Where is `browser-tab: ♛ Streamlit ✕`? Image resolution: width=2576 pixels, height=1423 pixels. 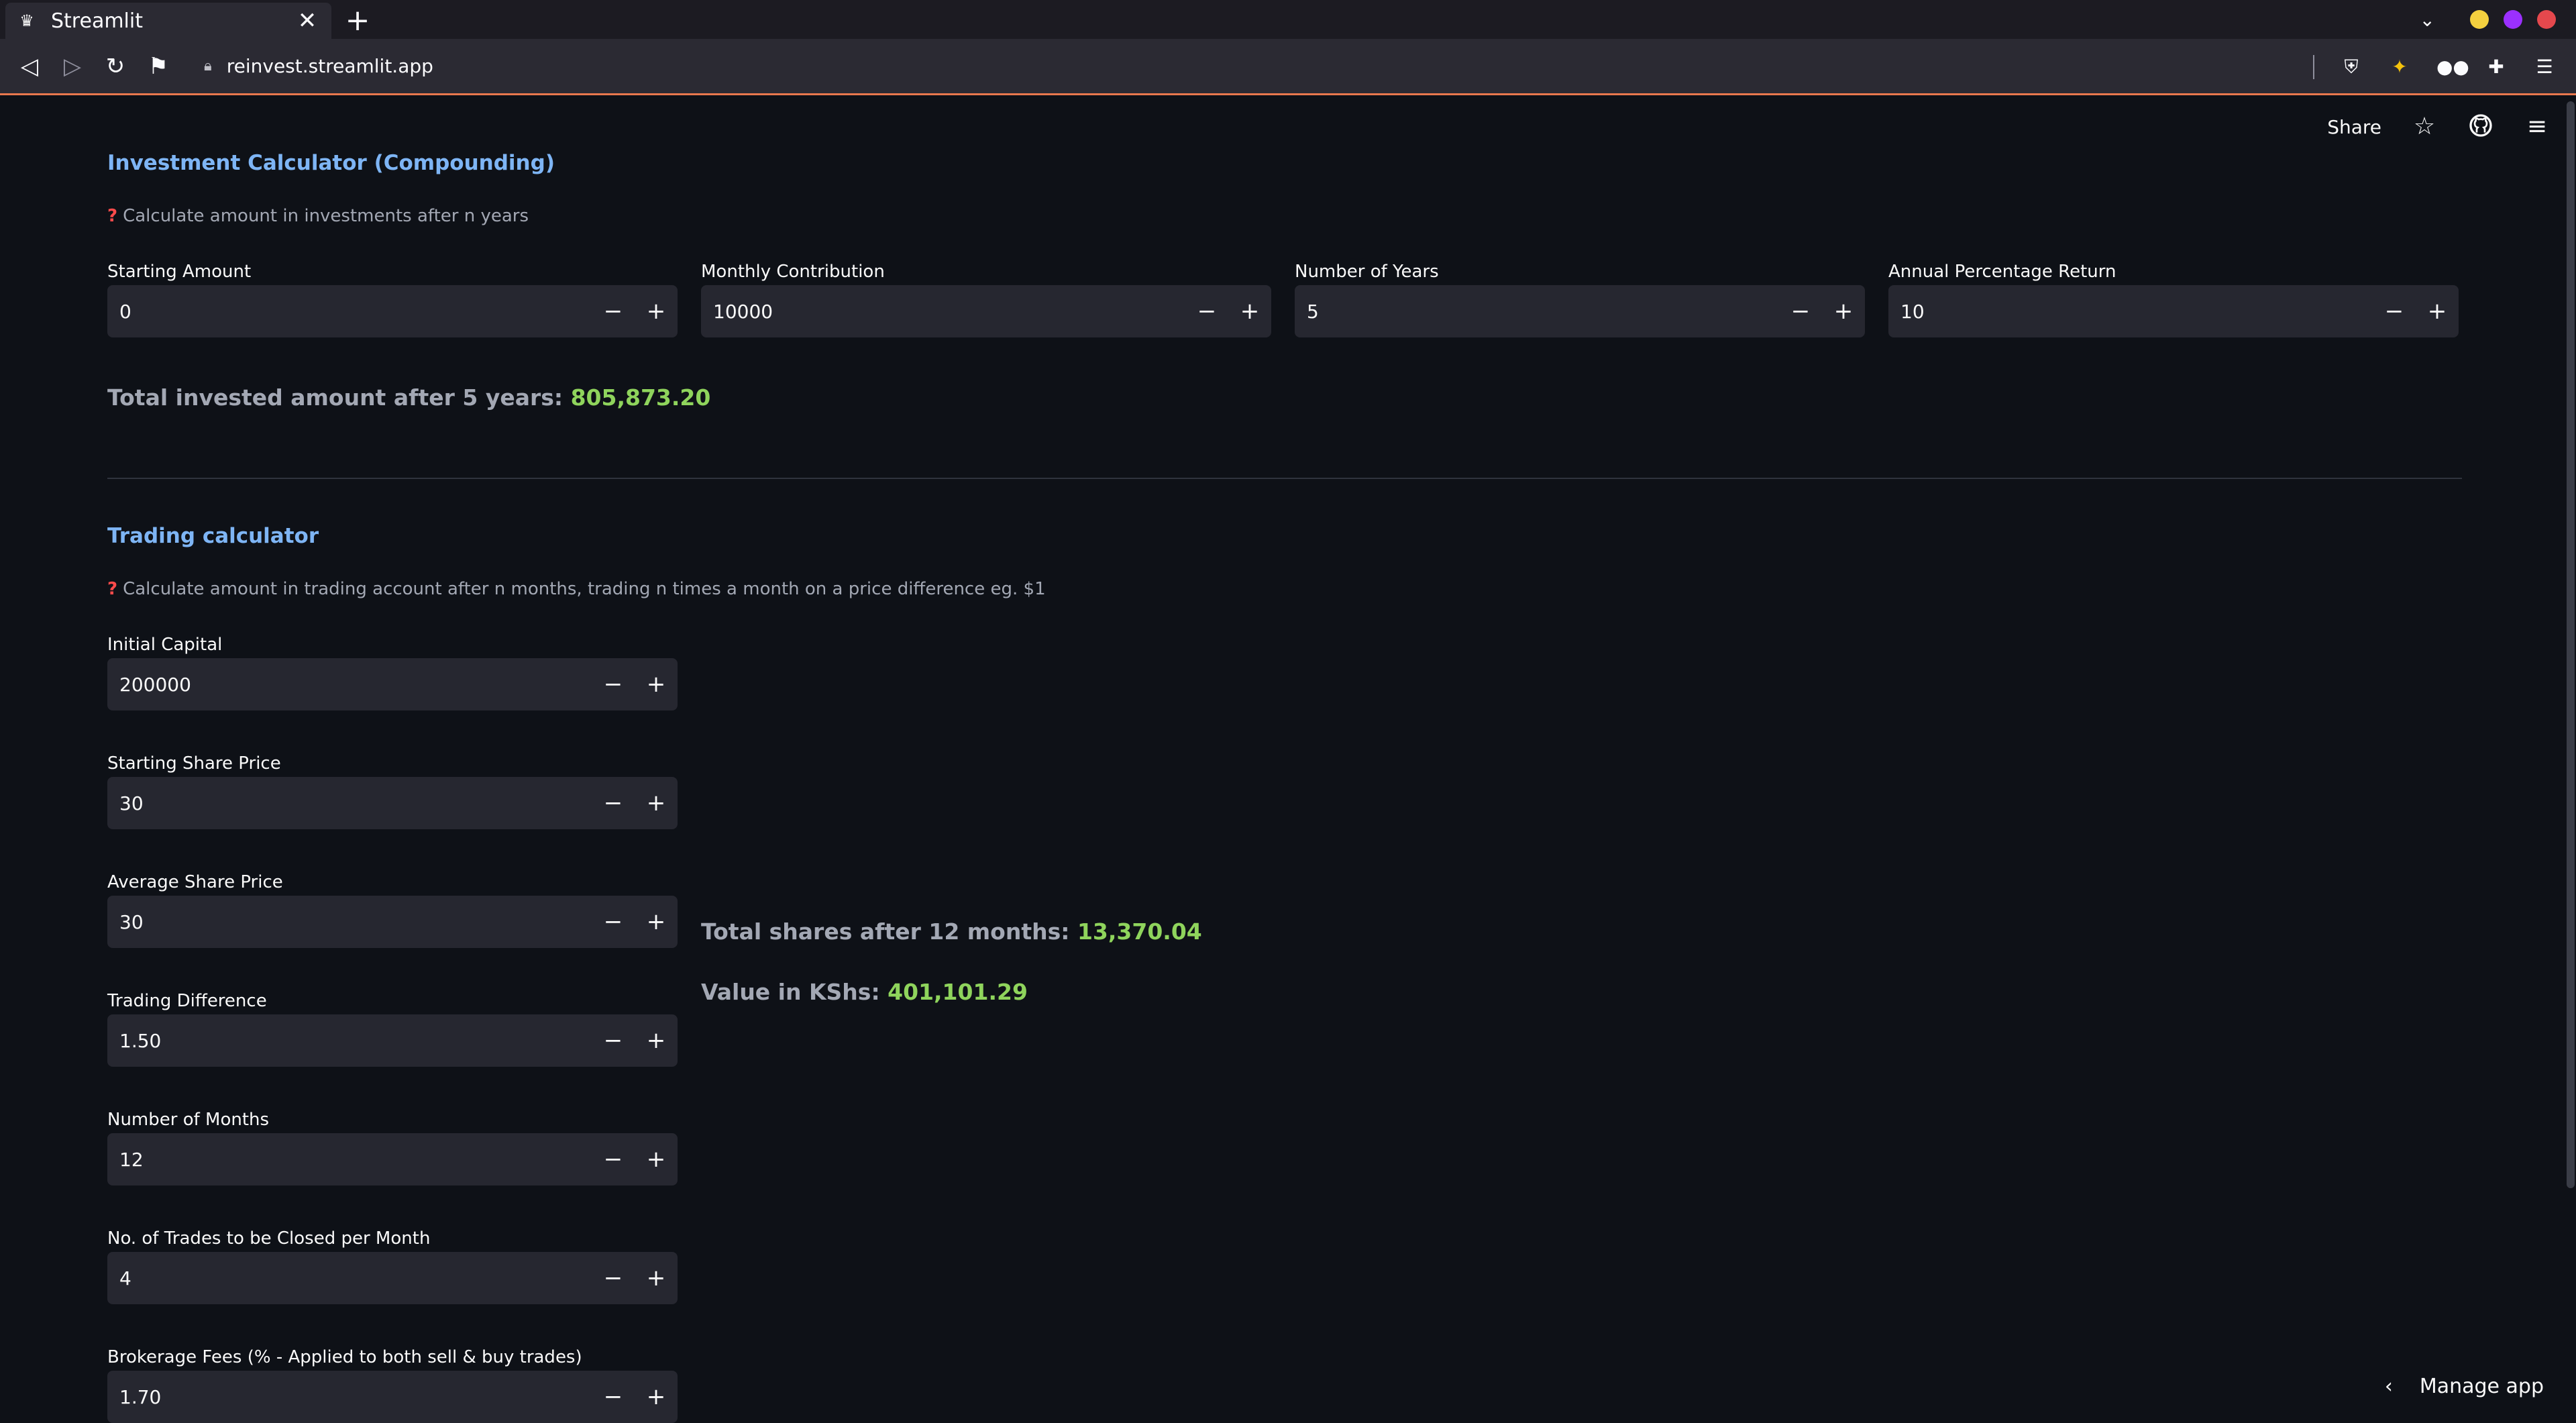 browser-tab: ♛ Streamlit ✕ is located at coordinates (168, 21).